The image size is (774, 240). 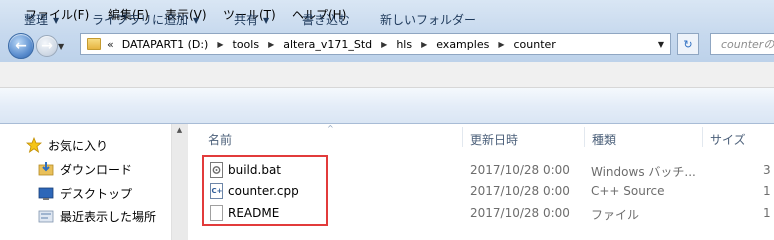 I want to click on breadcrumb-drive: DATAPART1 (D:), so click(x=165, y=44).